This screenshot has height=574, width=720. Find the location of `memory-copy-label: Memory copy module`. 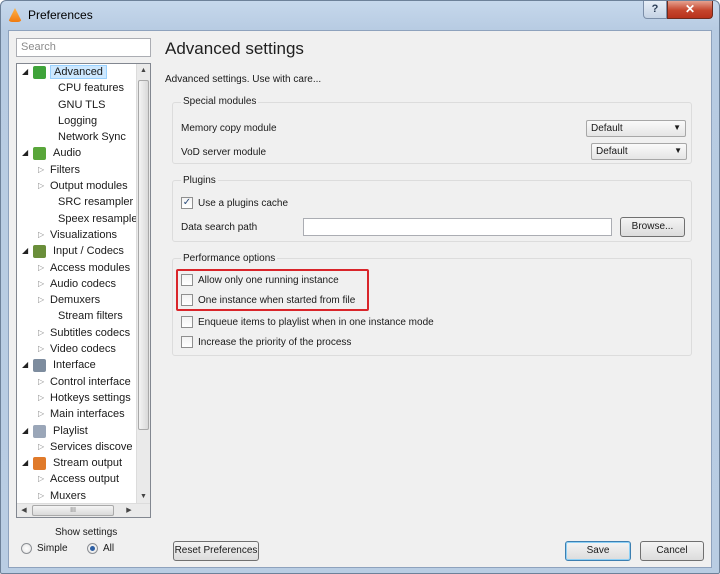

memory-copy-label: Memory copy module is located at coordinates (229, 128).